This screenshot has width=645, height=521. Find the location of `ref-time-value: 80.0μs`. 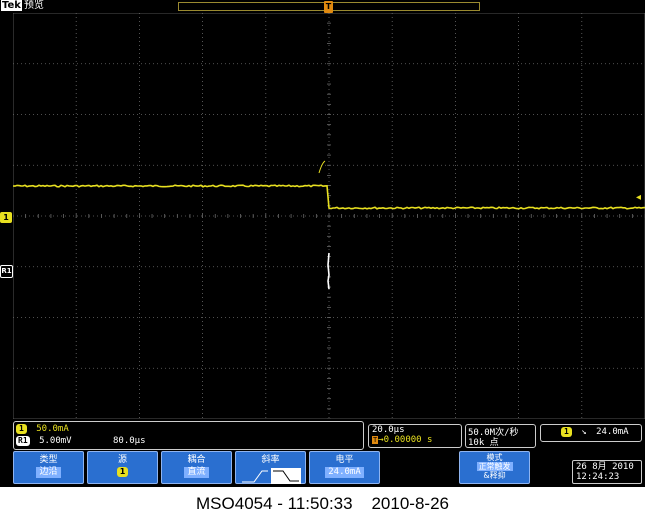

ref-time-value: 80.0μs is located at coordinates (129, 441).